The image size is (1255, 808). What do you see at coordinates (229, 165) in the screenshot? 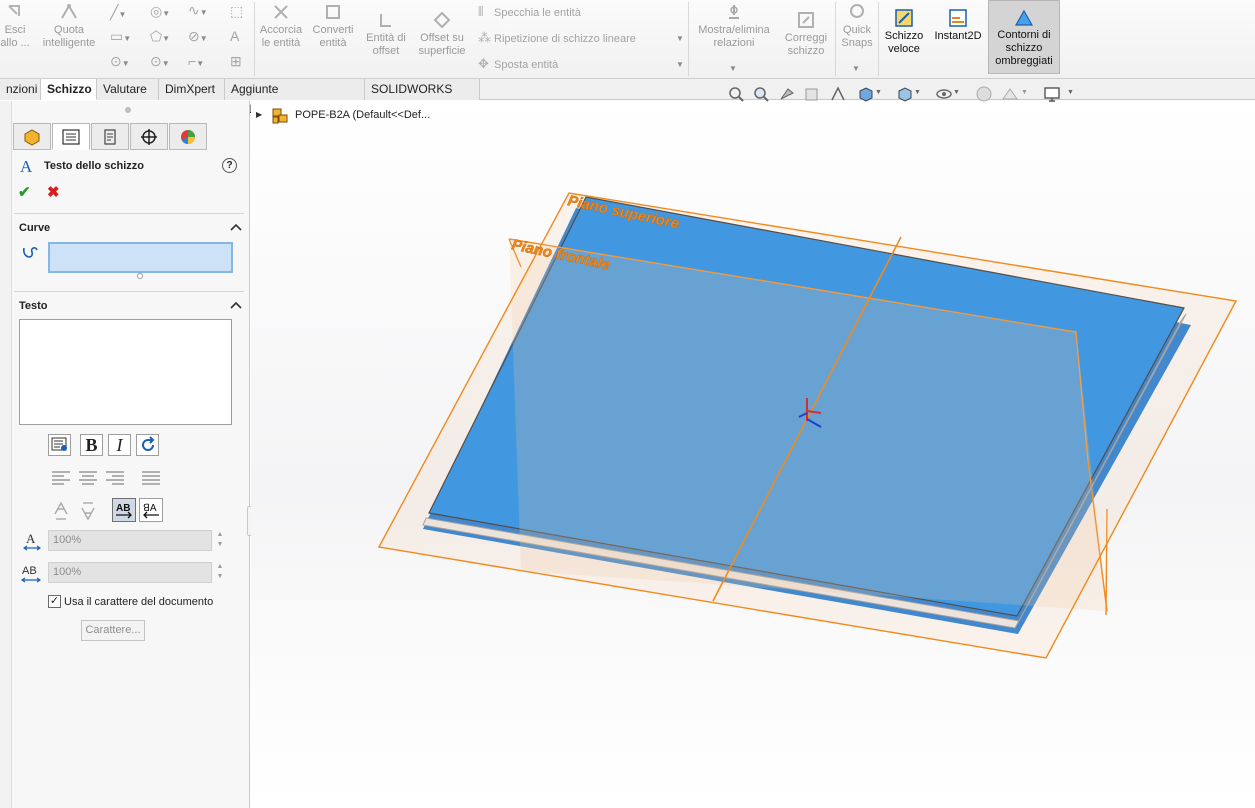
I see `help-icon: ?` at bounding box center [229, 165].